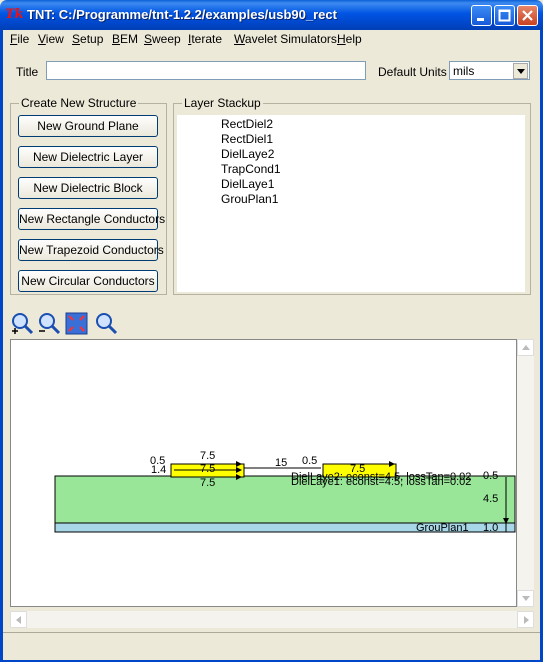  What do you see at coordinates (18, 619) in the screenshot?
I see `scroll-left-icon` at bounding box center [18, 619].